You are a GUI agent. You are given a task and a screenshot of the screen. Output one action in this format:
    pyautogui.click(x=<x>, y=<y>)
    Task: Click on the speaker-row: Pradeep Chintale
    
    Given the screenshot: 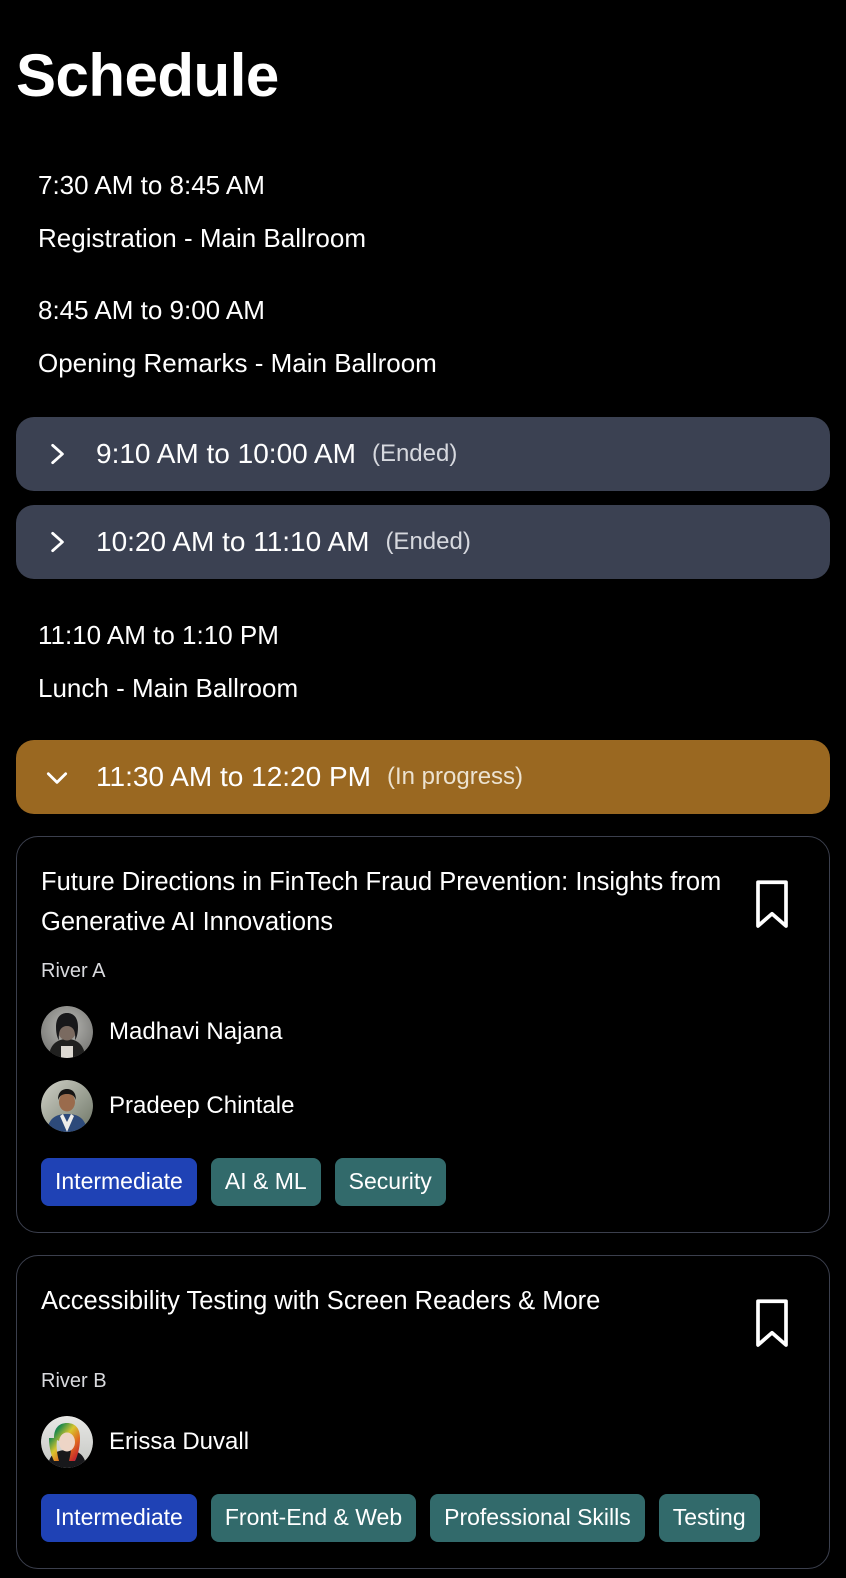 What is the action you would take?
    pyautogui.click(x=421, y=1106)
    